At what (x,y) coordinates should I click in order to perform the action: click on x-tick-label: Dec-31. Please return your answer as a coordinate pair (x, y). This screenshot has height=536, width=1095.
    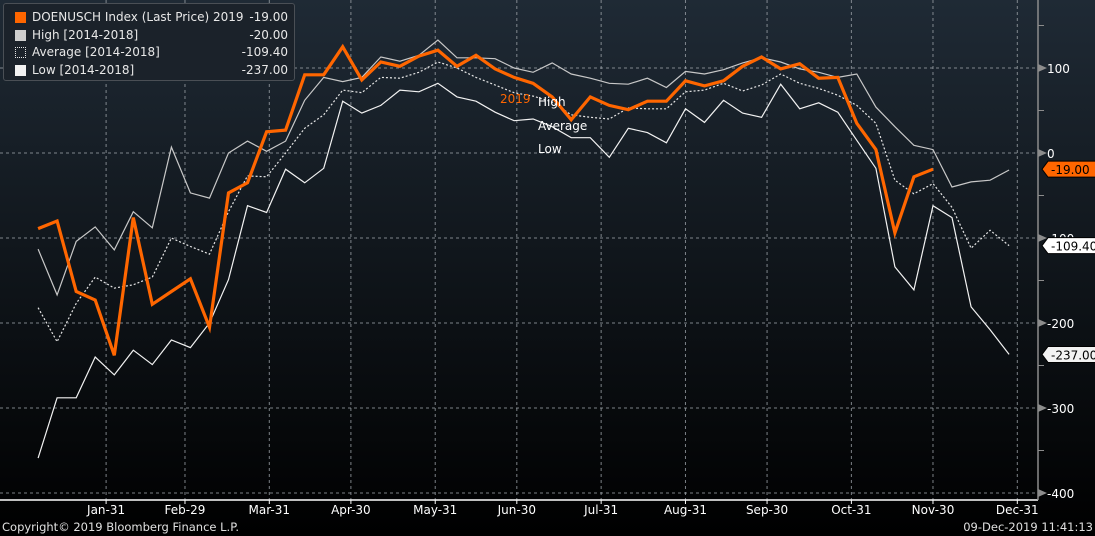
    Looking at the image, I should click on (1017, 510).